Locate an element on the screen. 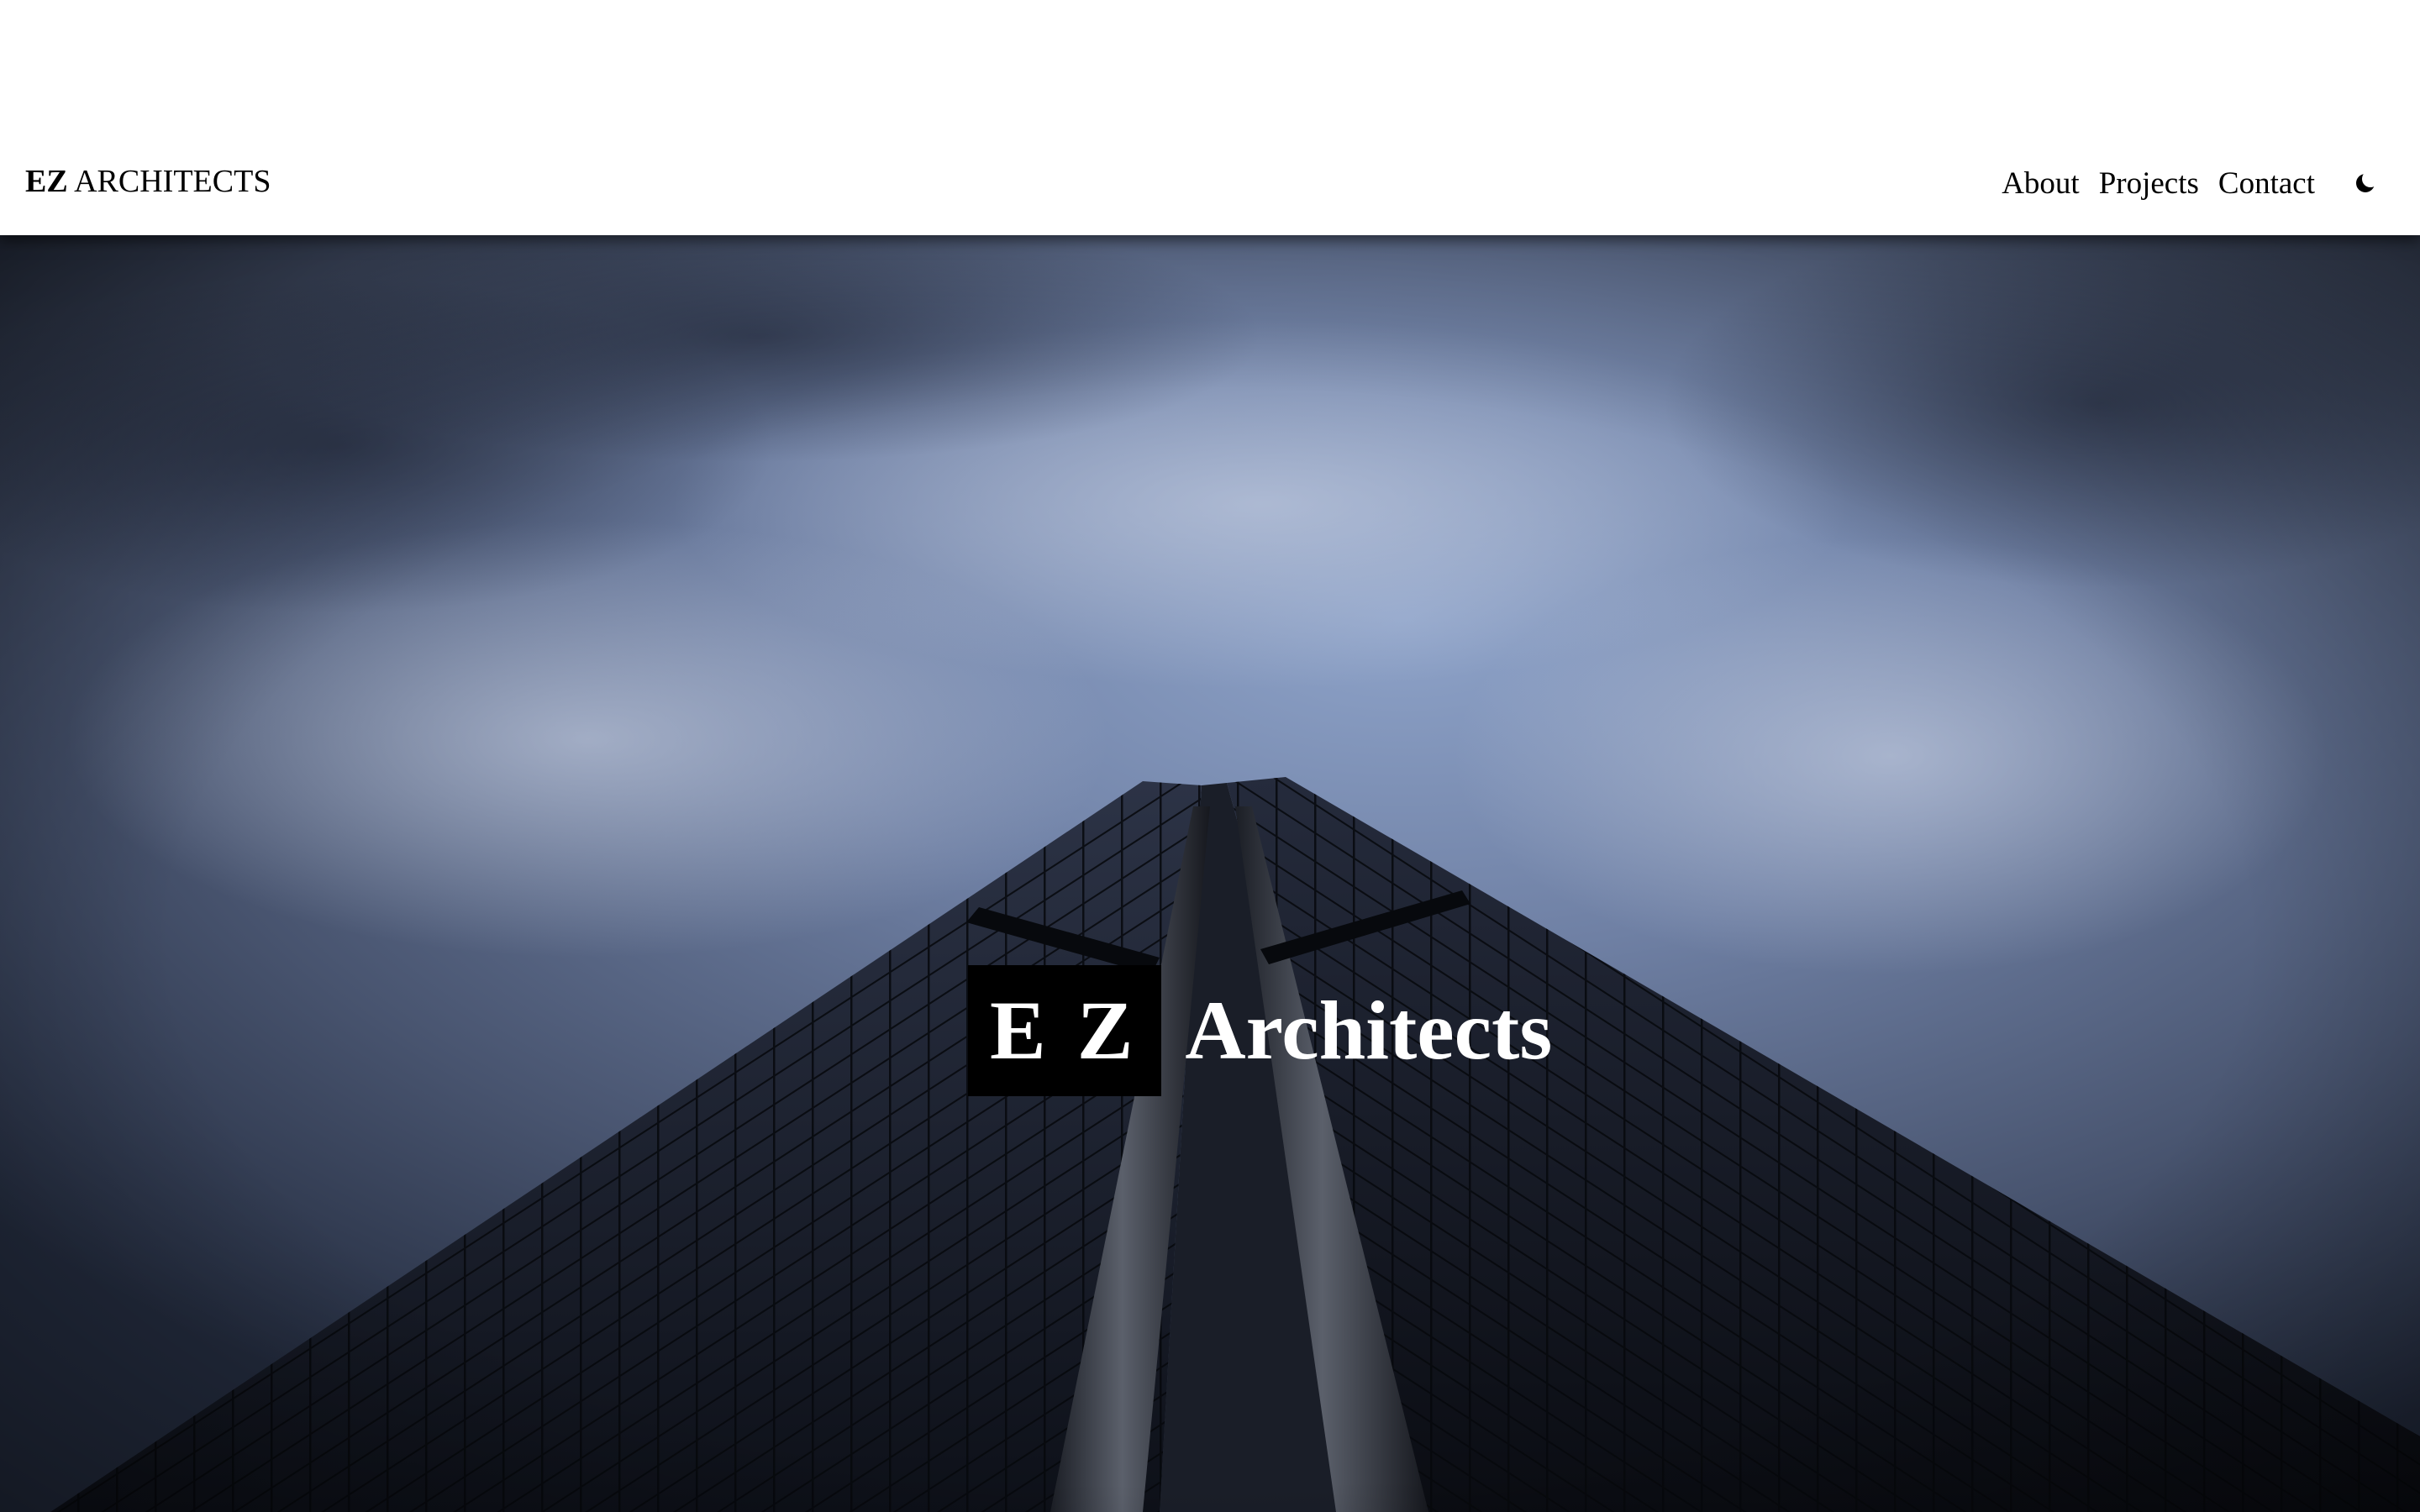  theme-toggle-button is located at coordinates (2366, 183).